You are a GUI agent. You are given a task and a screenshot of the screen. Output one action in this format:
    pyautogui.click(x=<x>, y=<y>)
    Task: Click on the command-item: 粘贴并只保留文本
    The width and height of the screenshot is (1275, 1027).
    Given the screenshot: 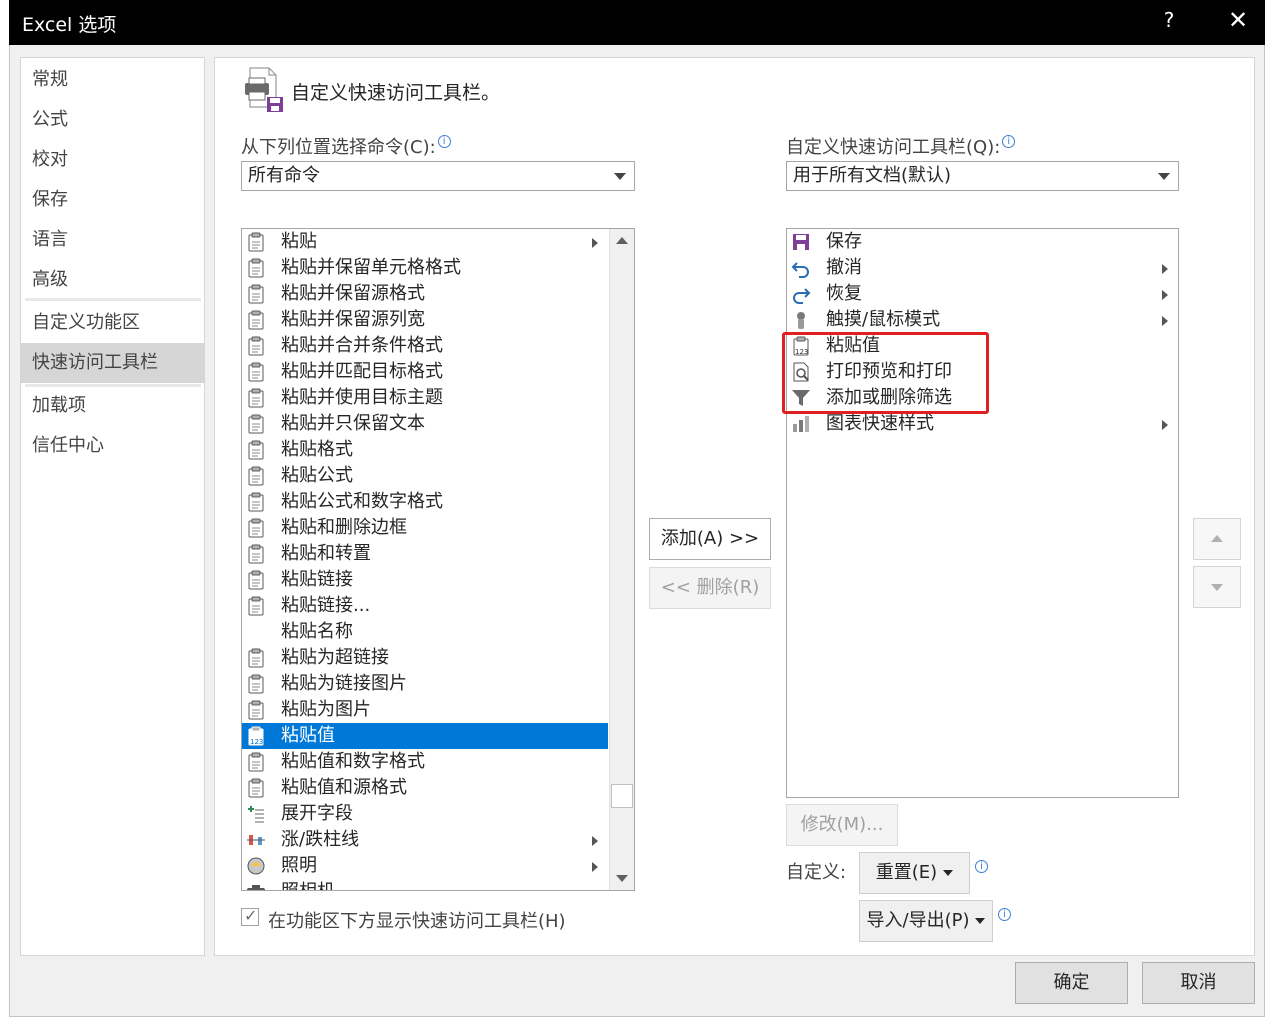 What is the action you would take?
    pyautogui.click(x=425, y=424)
    